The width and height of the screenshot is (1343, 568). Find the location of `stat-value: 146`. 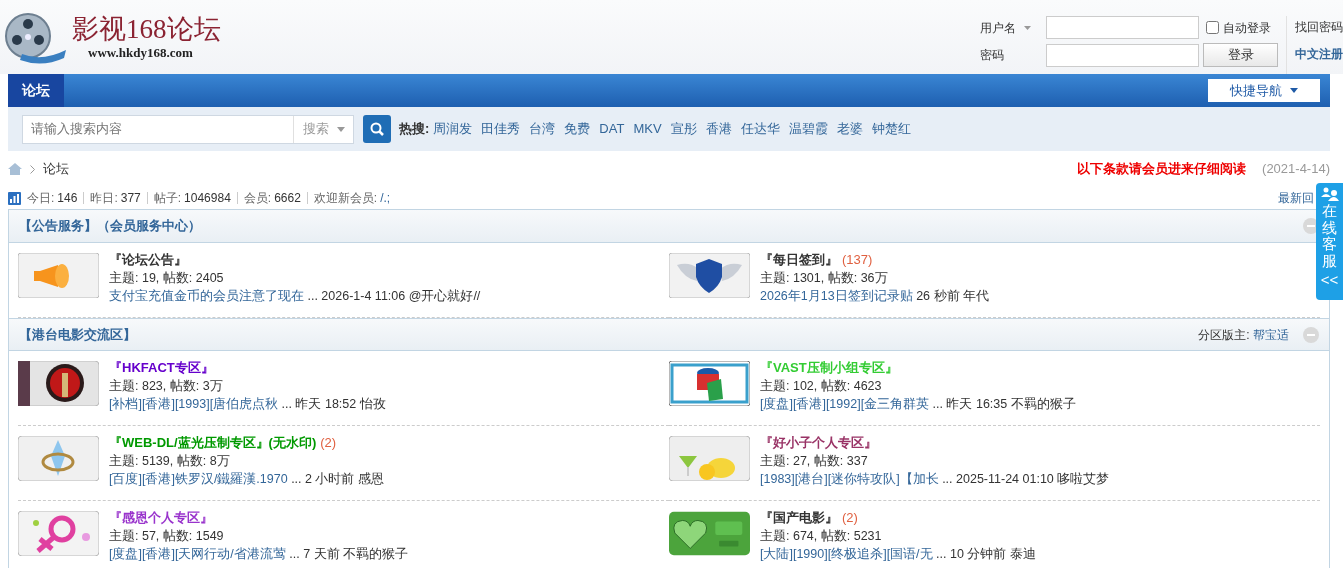

stat-value: 146 is located at coordinates (67, 198).